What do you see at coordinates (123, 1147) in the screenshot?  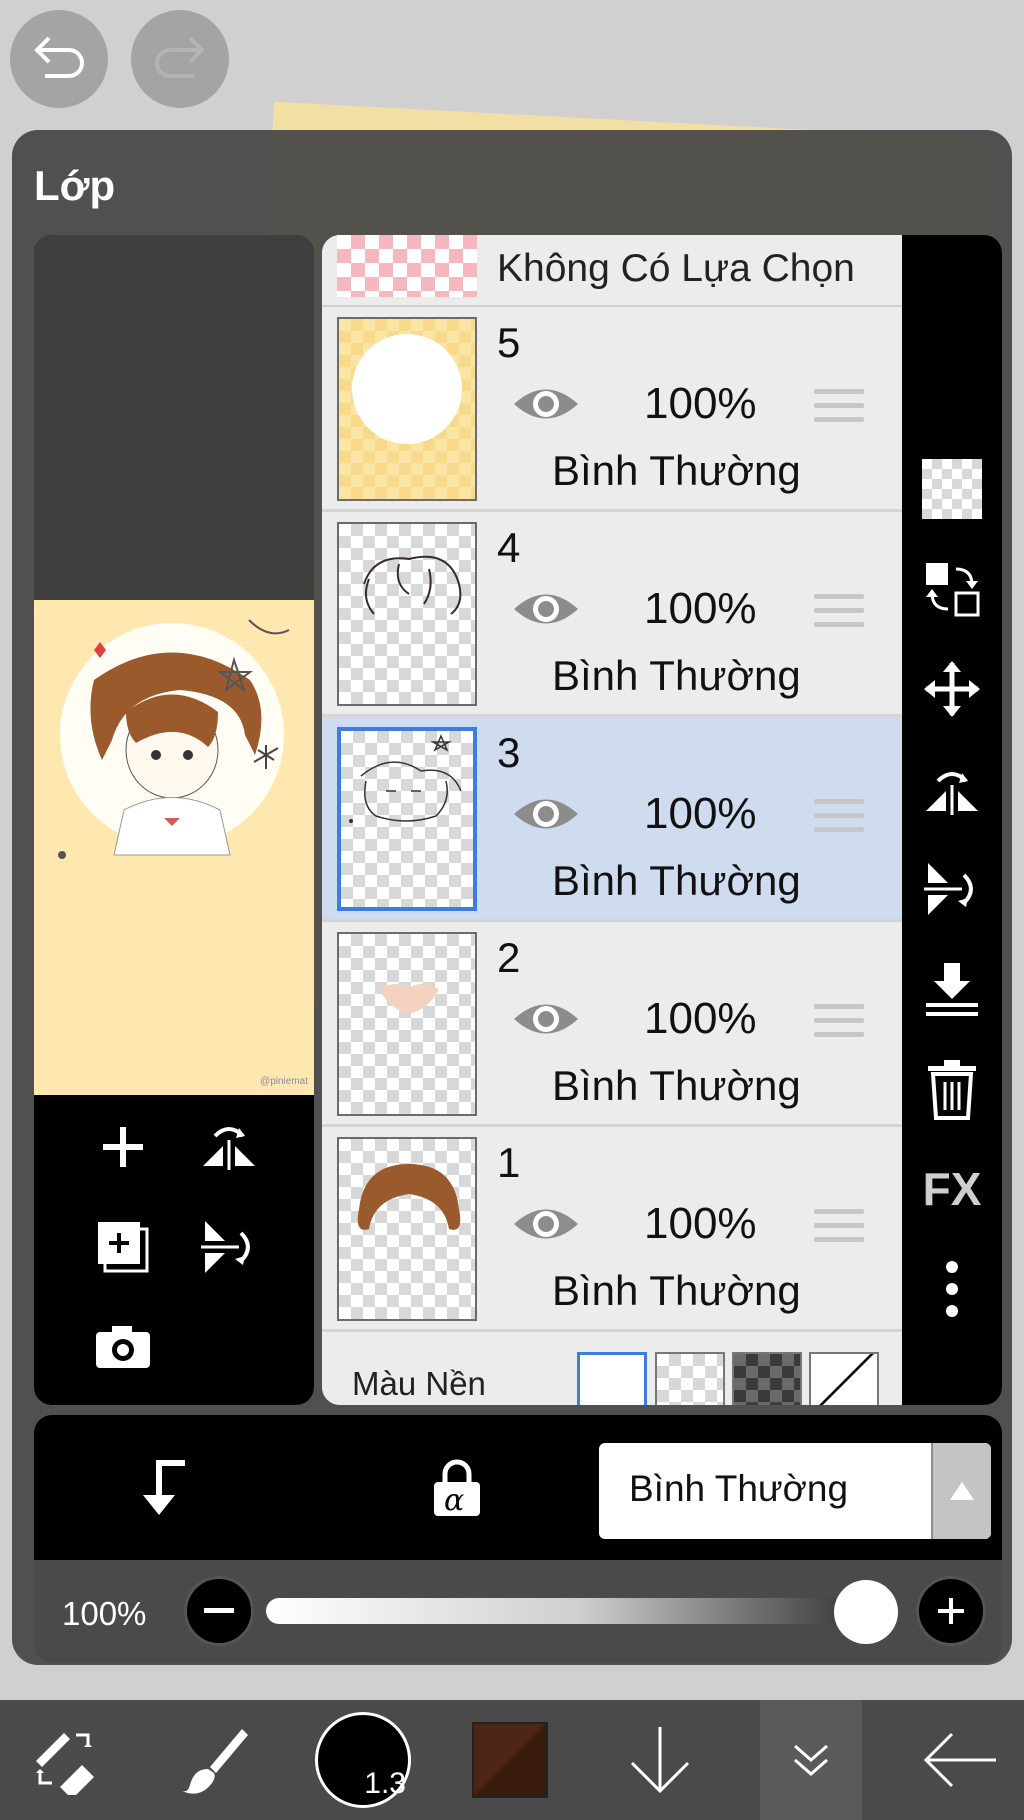 I see `add-layer-button` at bounding box center [123, 1147].